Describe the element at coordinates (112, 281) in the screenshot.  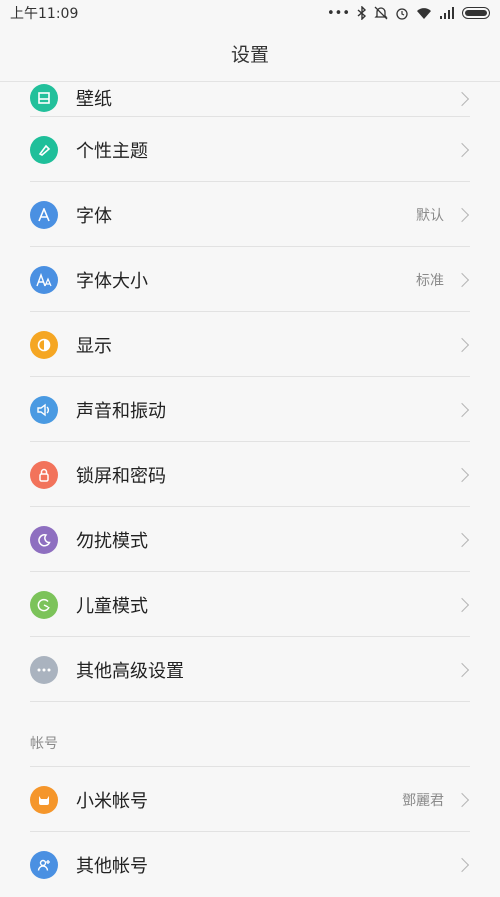
I see `settings-item-label: 字体大小` at that location.